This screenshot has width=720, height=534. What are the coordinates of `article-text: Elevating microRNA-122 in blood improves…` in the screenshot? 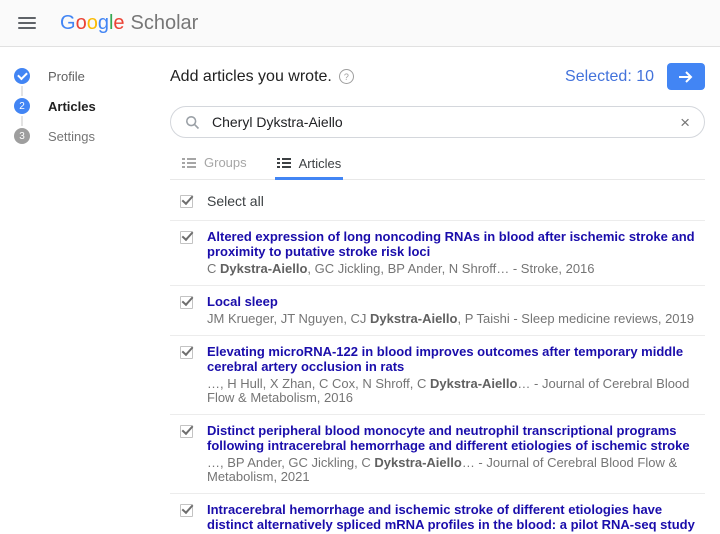 It's located at (456, 374).